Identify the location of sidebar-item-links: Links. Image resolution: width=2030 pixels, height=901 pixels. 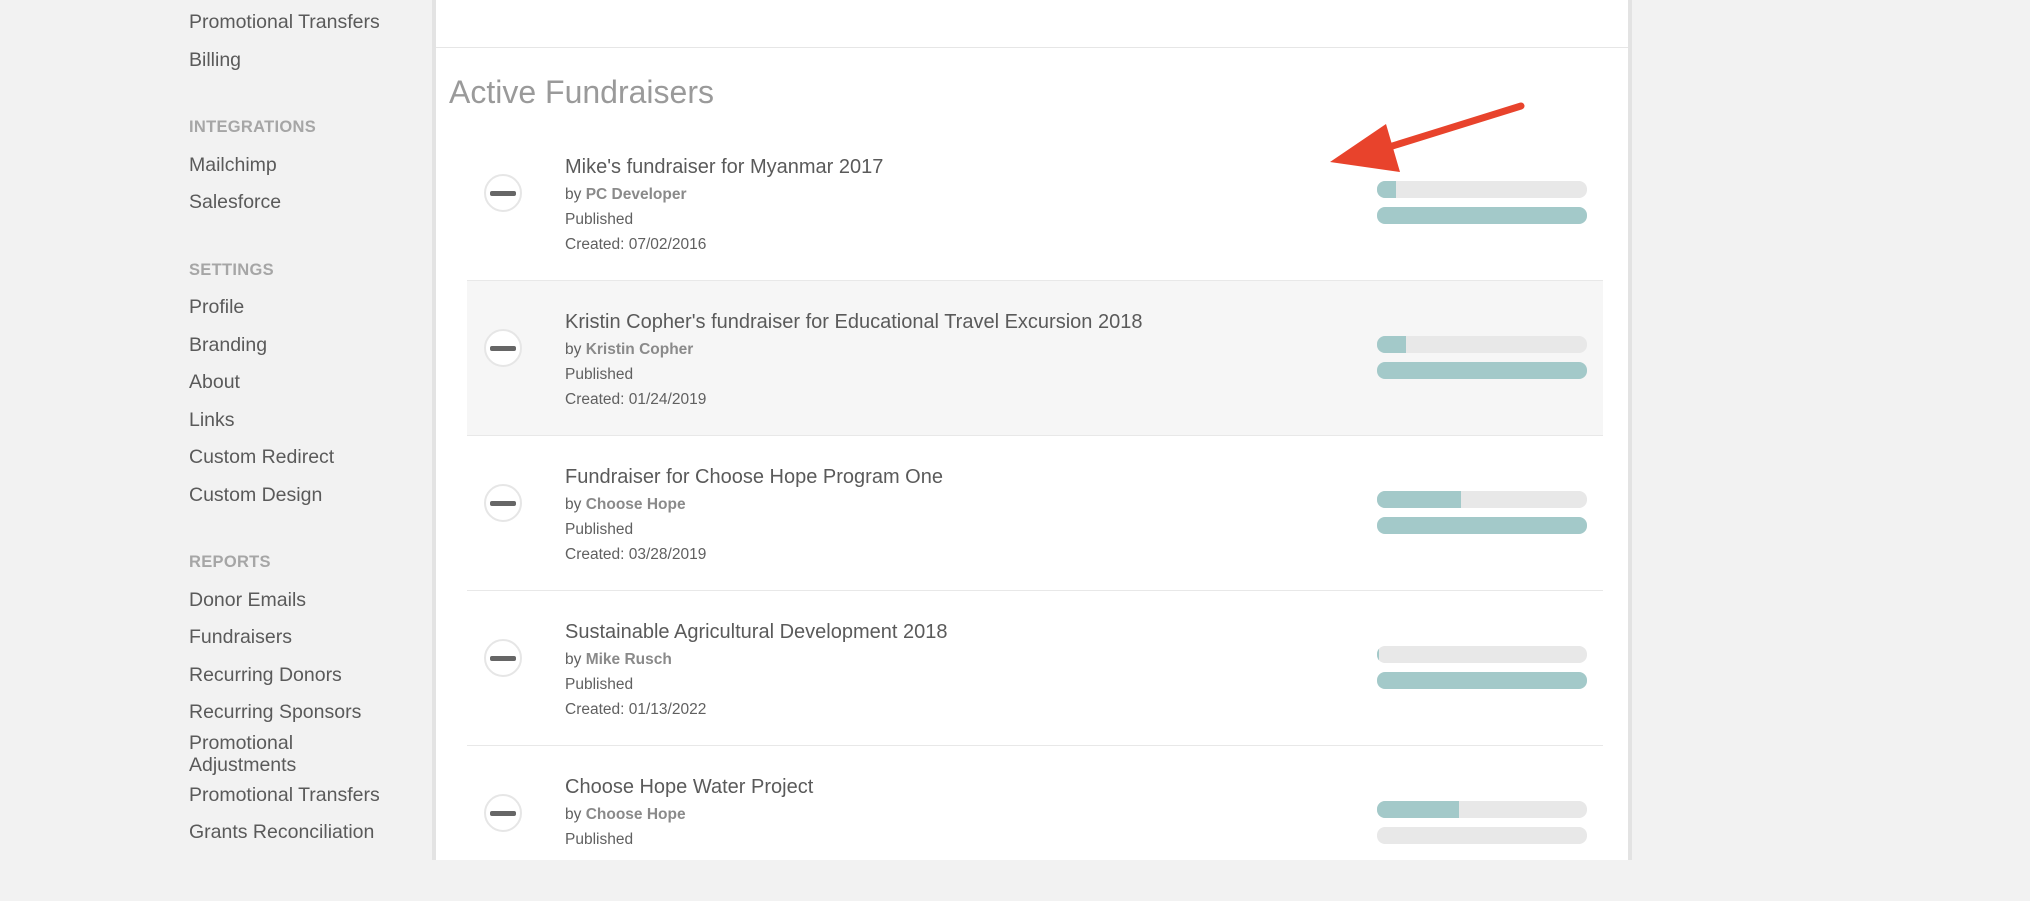
(212, 420).